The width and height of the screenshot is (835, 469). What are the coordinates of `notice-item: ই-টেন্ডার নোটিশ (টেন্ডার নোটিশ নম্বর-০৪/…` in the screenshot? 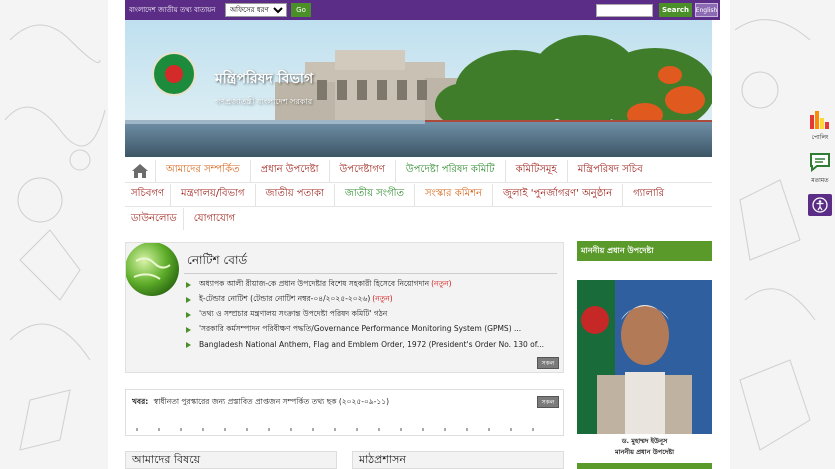 It's located at (372, 299).